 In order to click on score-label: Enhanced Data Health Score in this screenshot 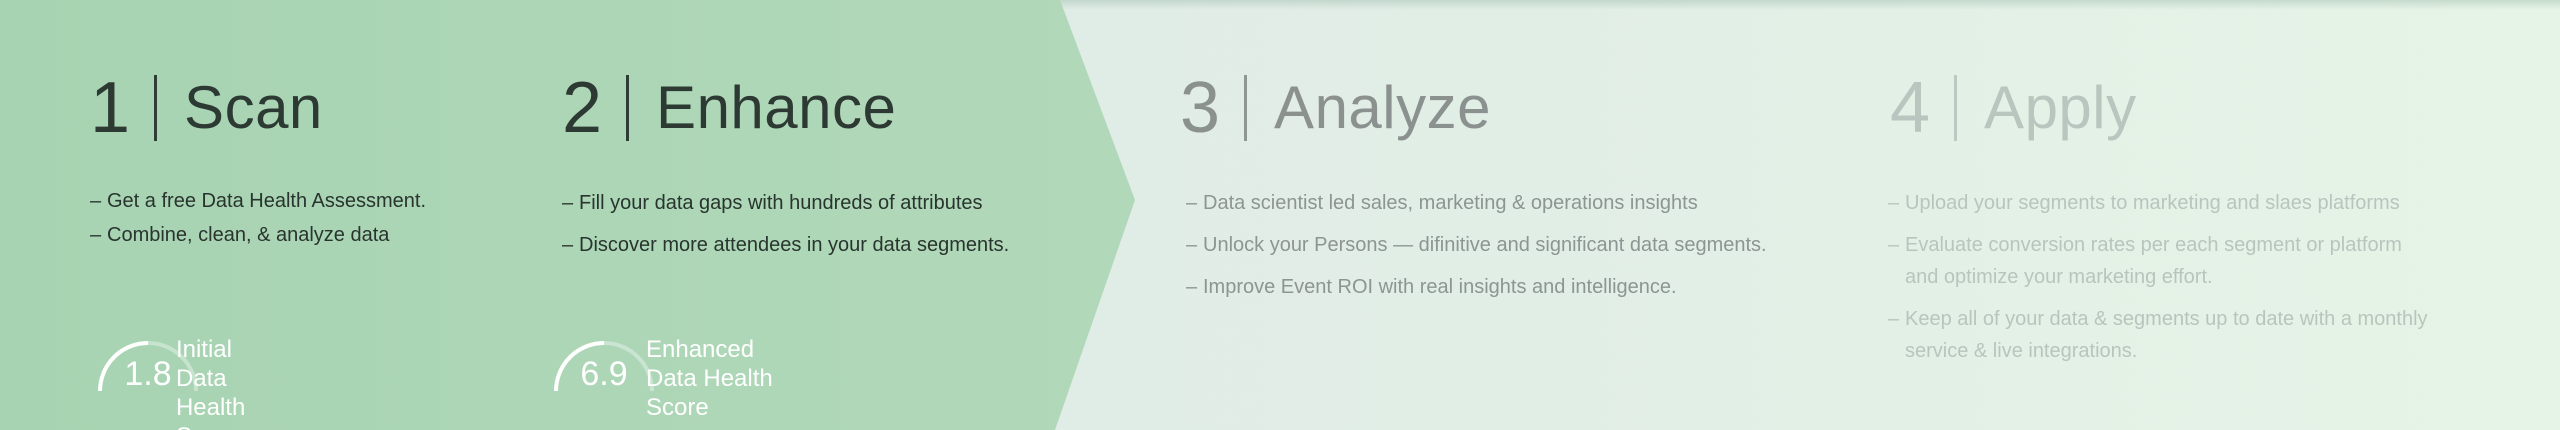, I will do `click(709, 378)`.